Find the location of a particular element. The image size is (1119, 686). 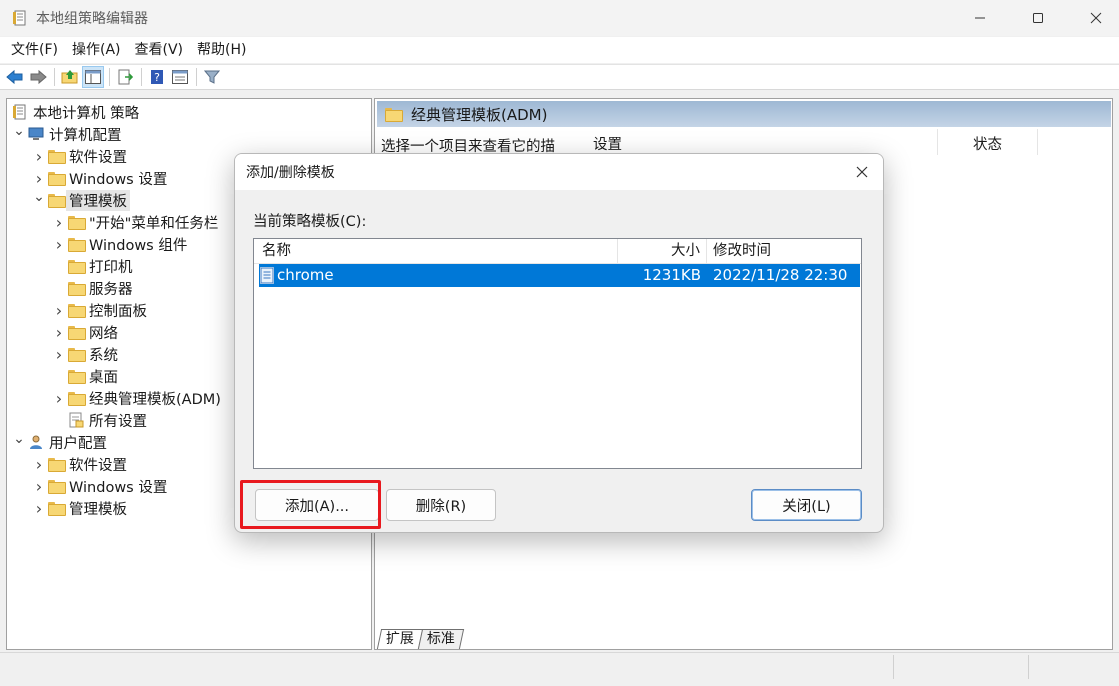

help-icon: ? is located at coordinates (157, 77).